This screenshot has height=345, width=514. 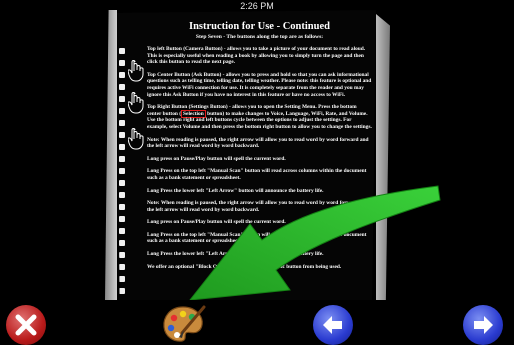 I want to click on page-edge-left, so click(x=111, y=155).